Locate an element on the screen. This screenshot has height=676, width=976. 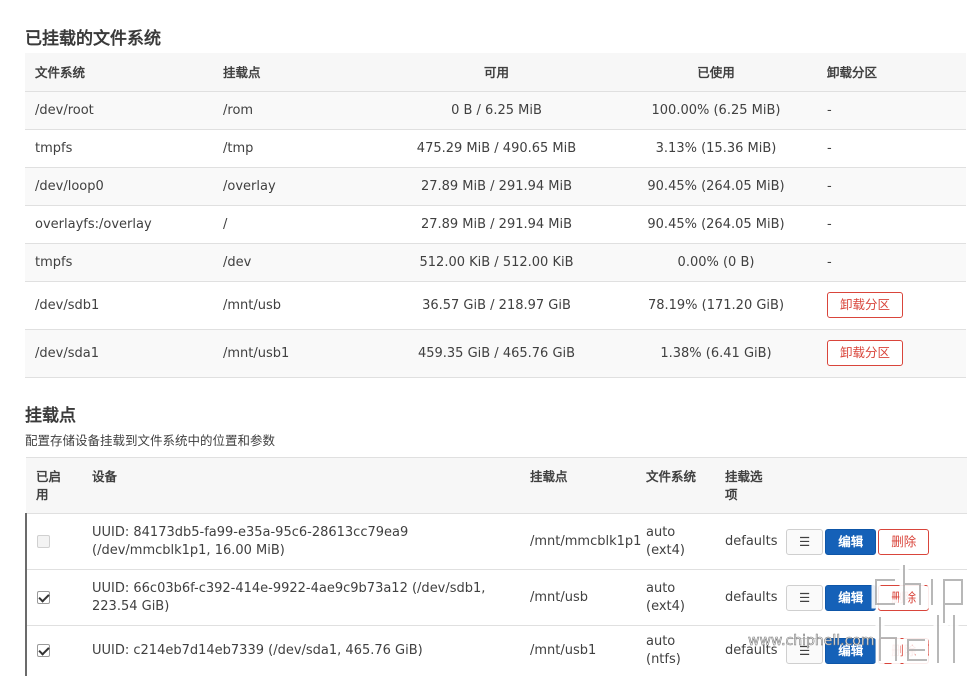
cell-available: 0 B / 6.25 MiB is located at coordinates (496, 110).